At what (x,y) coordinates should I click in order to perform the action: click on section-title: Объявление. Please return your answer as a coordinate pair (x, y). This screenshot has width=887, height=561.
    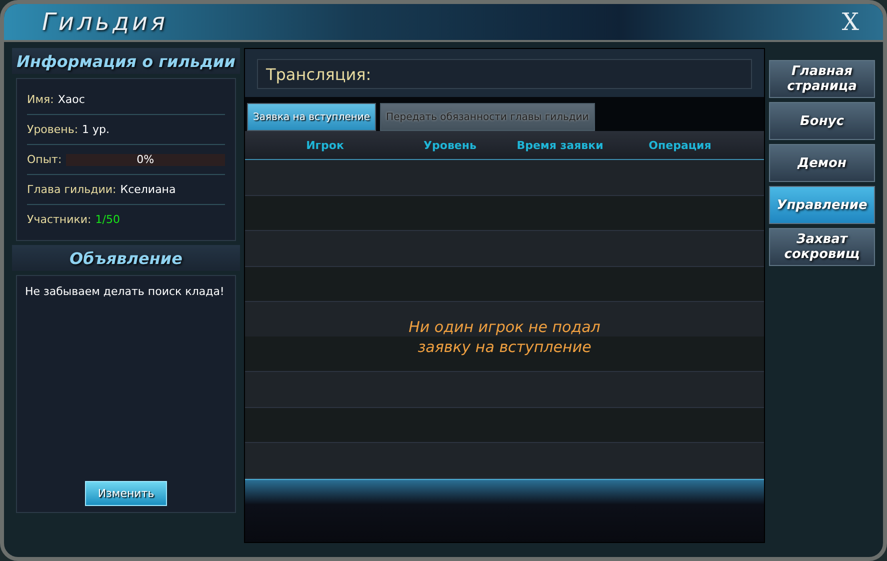
    Looking at the image, I should click on (126, 258).